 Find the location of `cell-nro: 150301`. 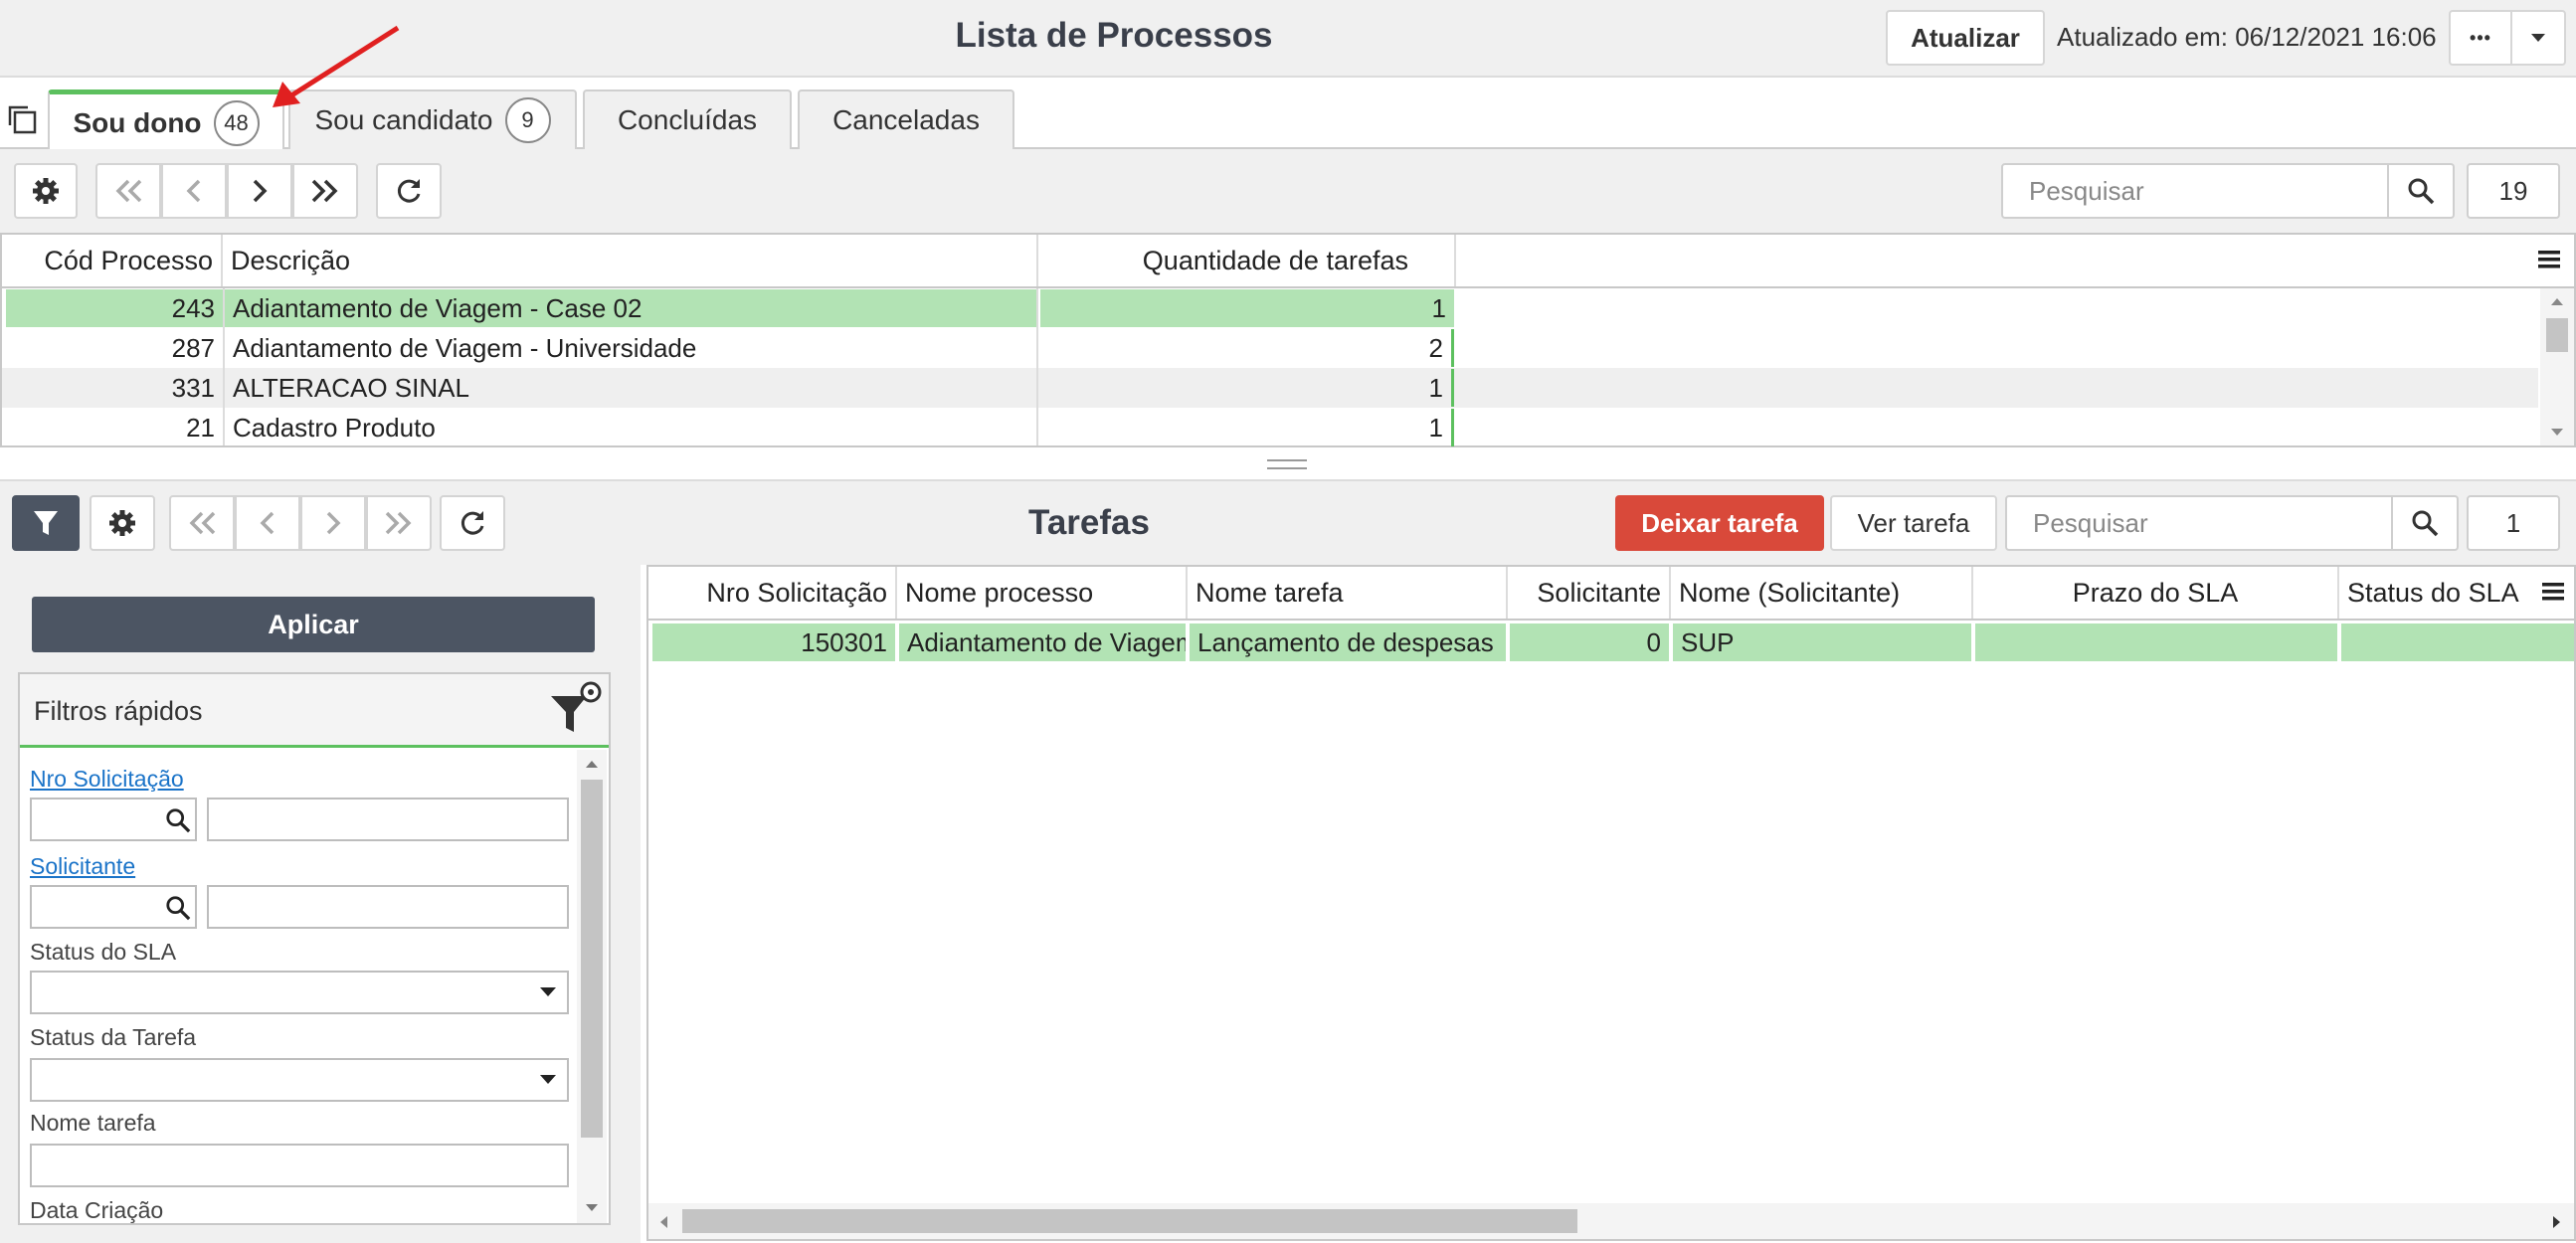

cell-nro: 150301 is located at coordinates (773, 642).